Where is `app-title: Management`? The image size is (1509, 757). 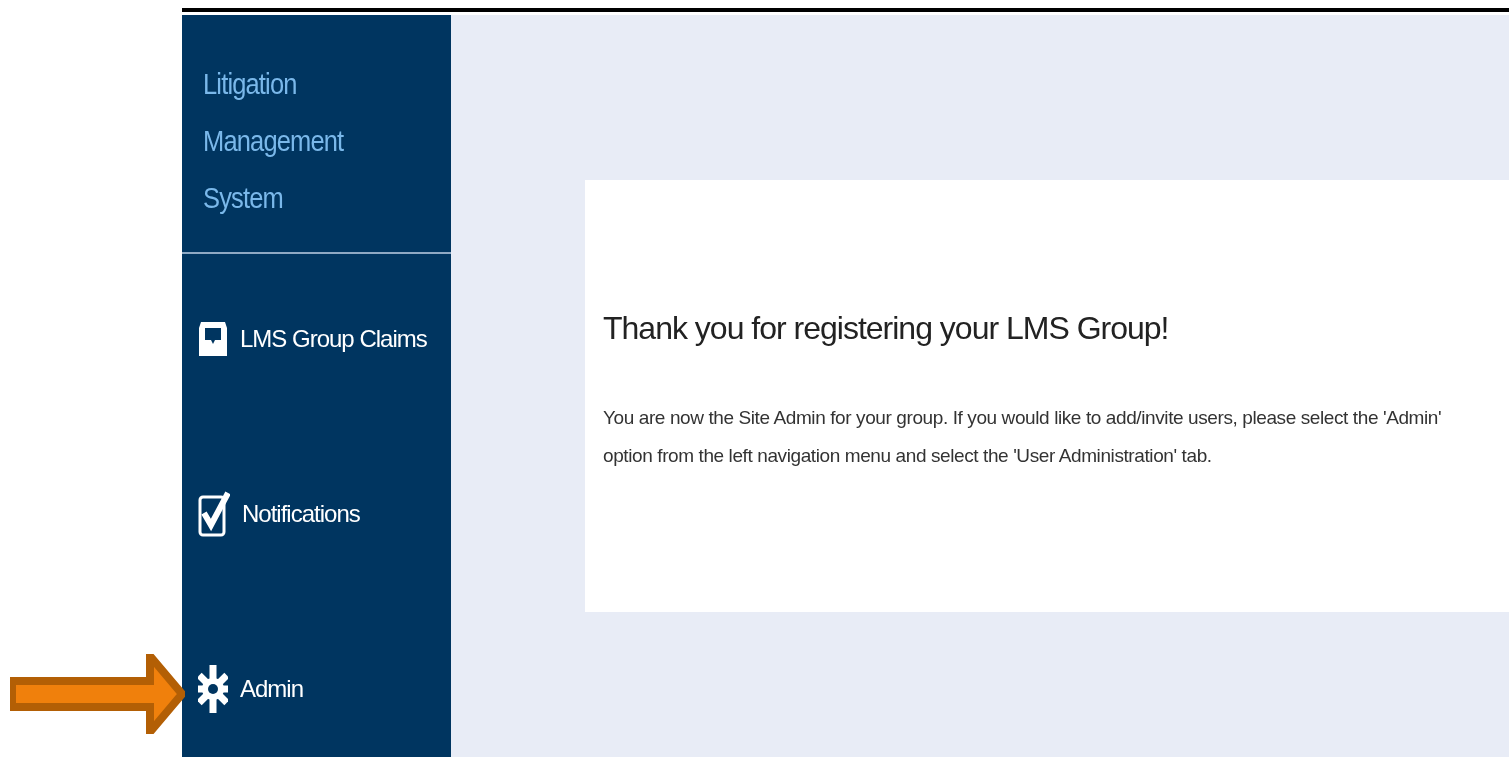 app-title: Management is located at coordinates (274, 141).